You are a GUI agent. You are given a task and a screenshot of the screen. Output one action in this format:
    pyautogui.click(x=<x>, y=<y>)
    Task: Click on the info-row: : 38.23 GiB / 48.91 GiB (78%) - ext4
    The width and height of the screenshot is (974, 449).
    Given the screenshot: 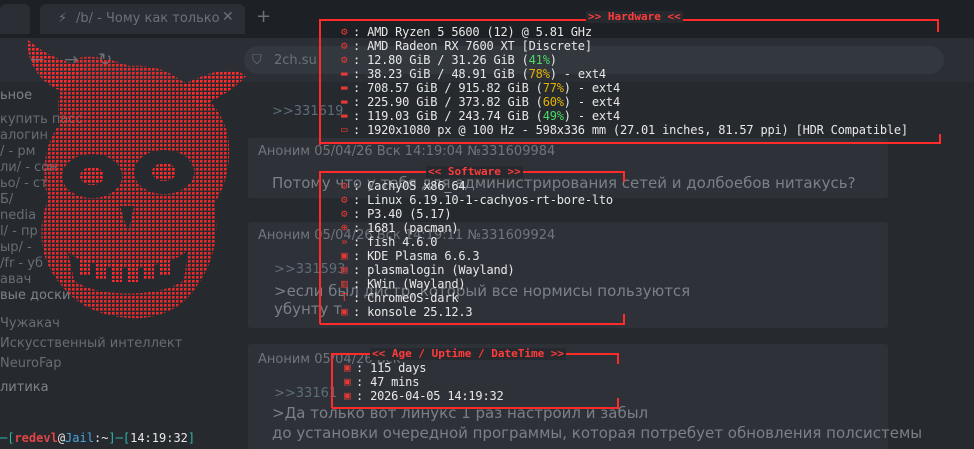 What is the action you would take?
    pyautogui.click(x=479, y=74)
    